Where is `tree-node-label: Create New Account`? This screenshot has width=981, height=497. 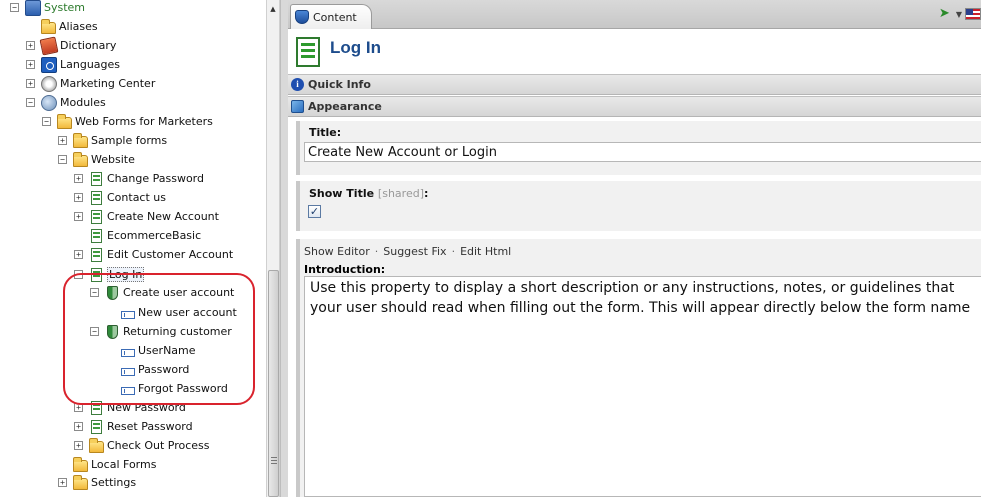
tree-node-label: Create New Account is located at coordinates (163, 216).